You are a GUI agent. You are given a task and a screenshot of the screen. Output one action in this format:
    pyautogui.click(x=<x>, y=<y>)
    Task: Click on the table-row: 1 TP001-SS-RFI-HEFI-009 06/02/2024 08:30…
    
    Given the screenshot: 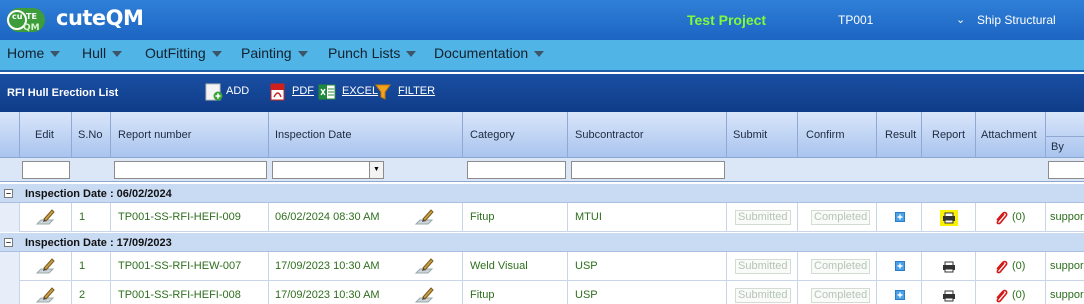 What is the action you would take?
    pyautogui.click(x=542, y=217)
    